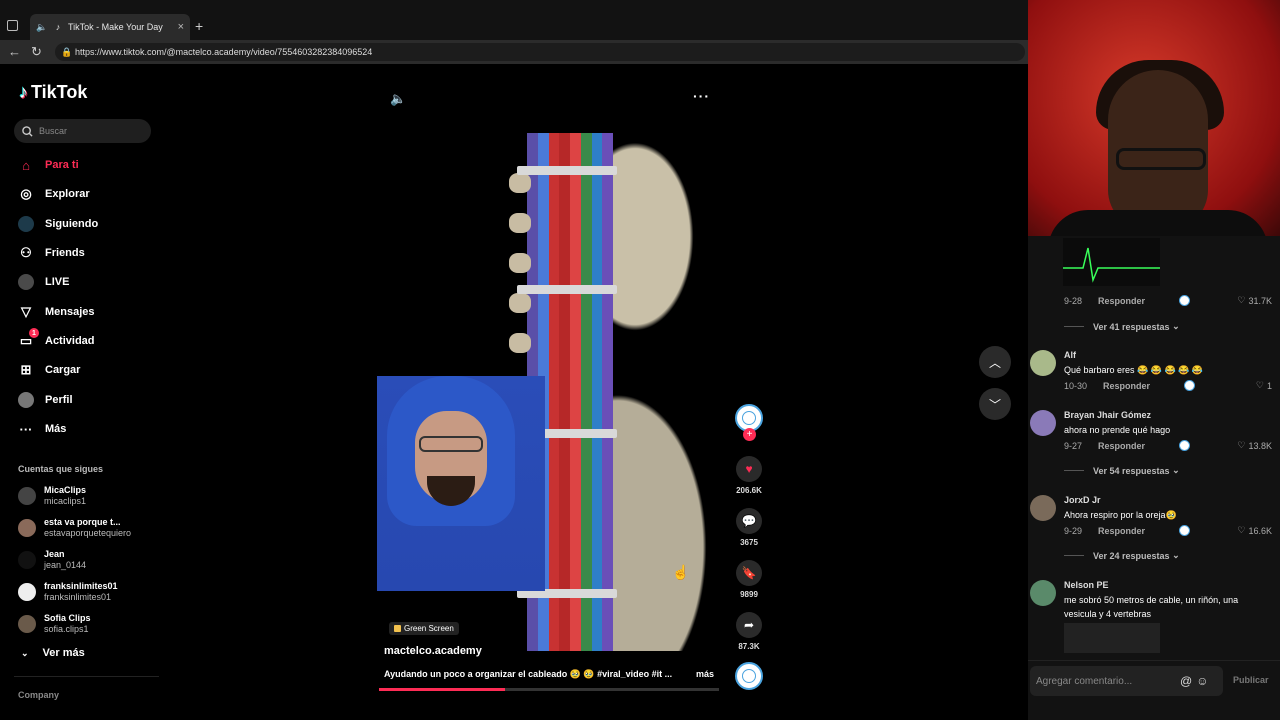 This screenshot has width=1280, height=720. I want to click on nav-mensajes: ▽ Mensajes, so click(56, 312).